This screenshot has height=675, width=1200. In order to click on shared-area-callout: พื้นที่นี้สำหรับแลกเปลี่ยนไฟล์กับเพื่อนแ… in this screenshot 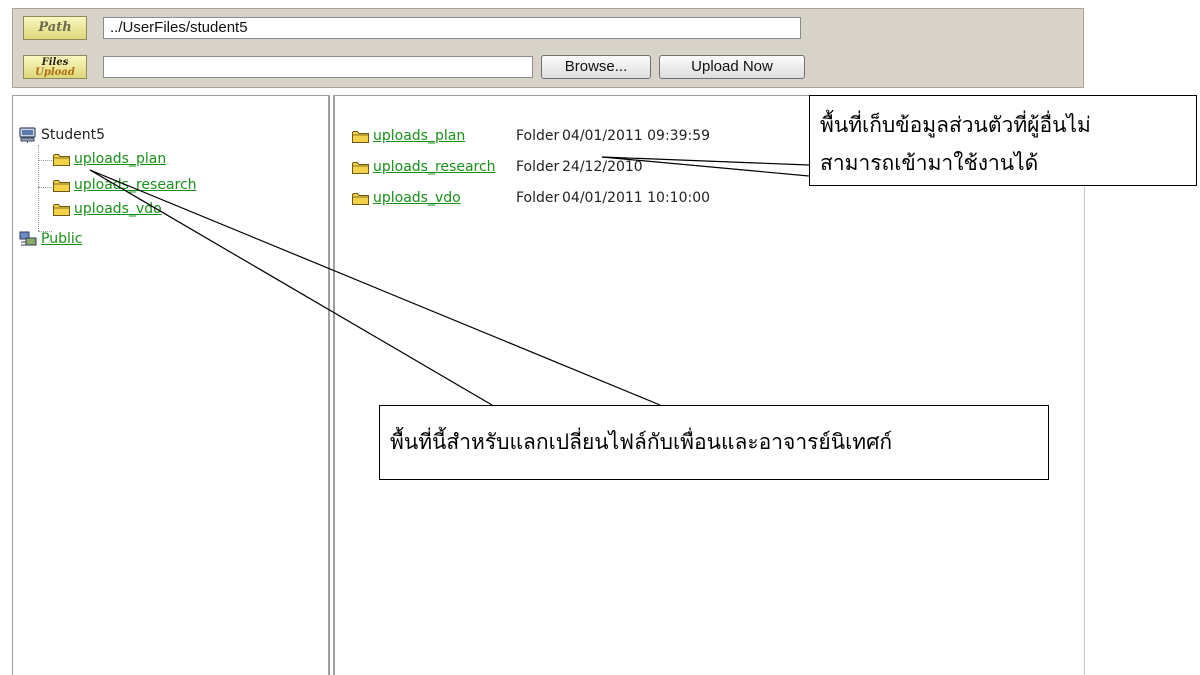, I will do `click(714, 442)`.